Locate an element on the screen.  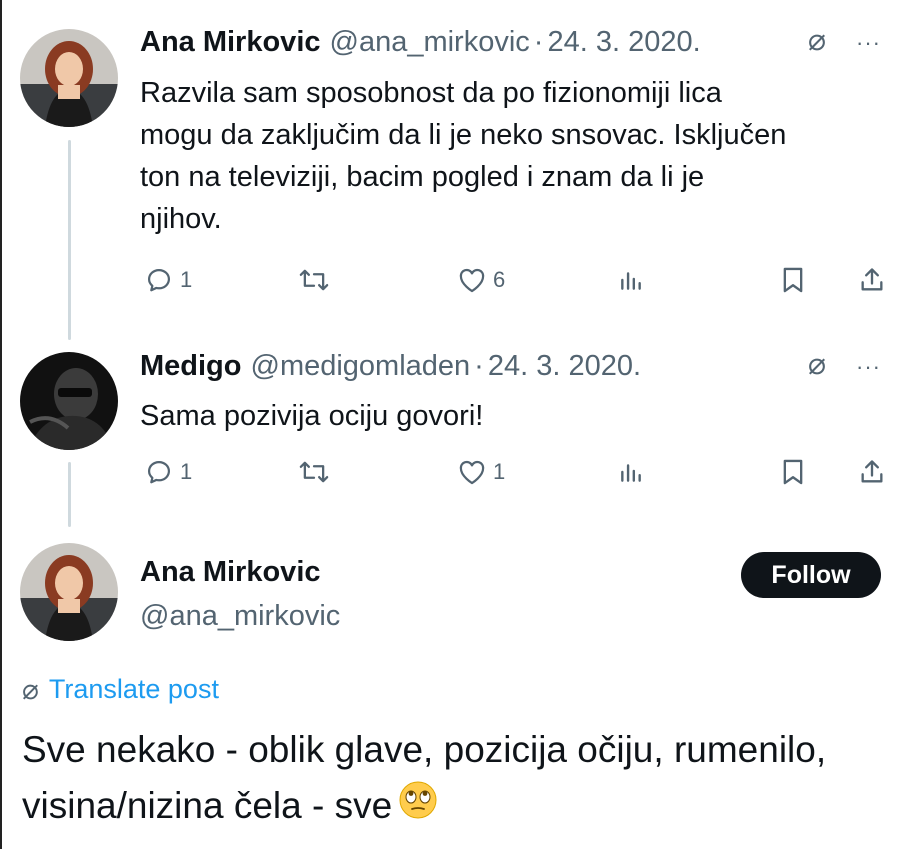
follow-button: Follow is located at coordinates (811, 575).